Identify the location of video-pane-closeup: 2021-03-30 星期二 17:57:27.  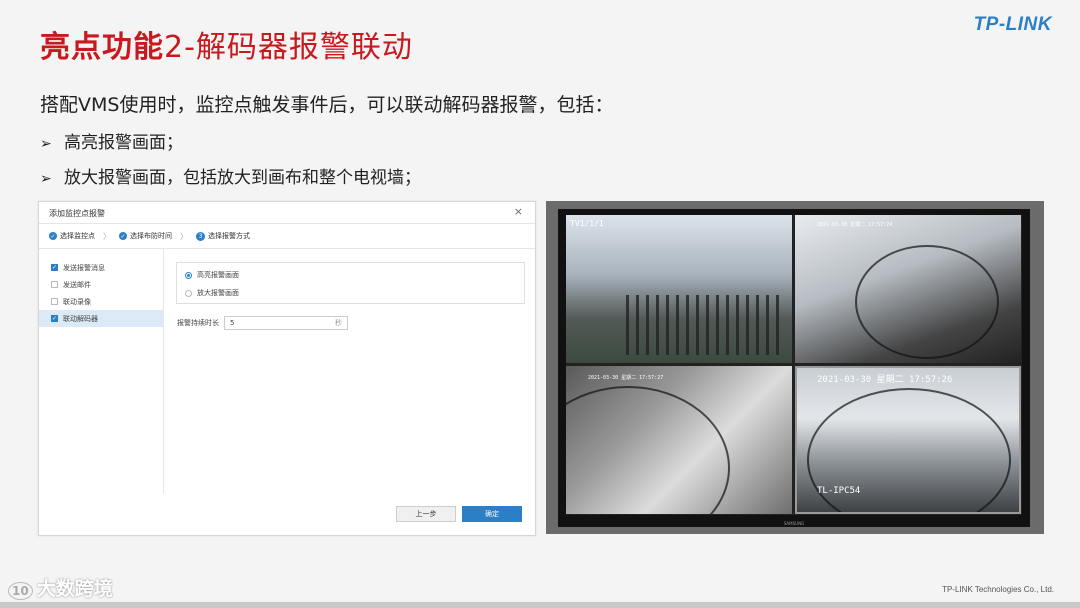
(679, 440).